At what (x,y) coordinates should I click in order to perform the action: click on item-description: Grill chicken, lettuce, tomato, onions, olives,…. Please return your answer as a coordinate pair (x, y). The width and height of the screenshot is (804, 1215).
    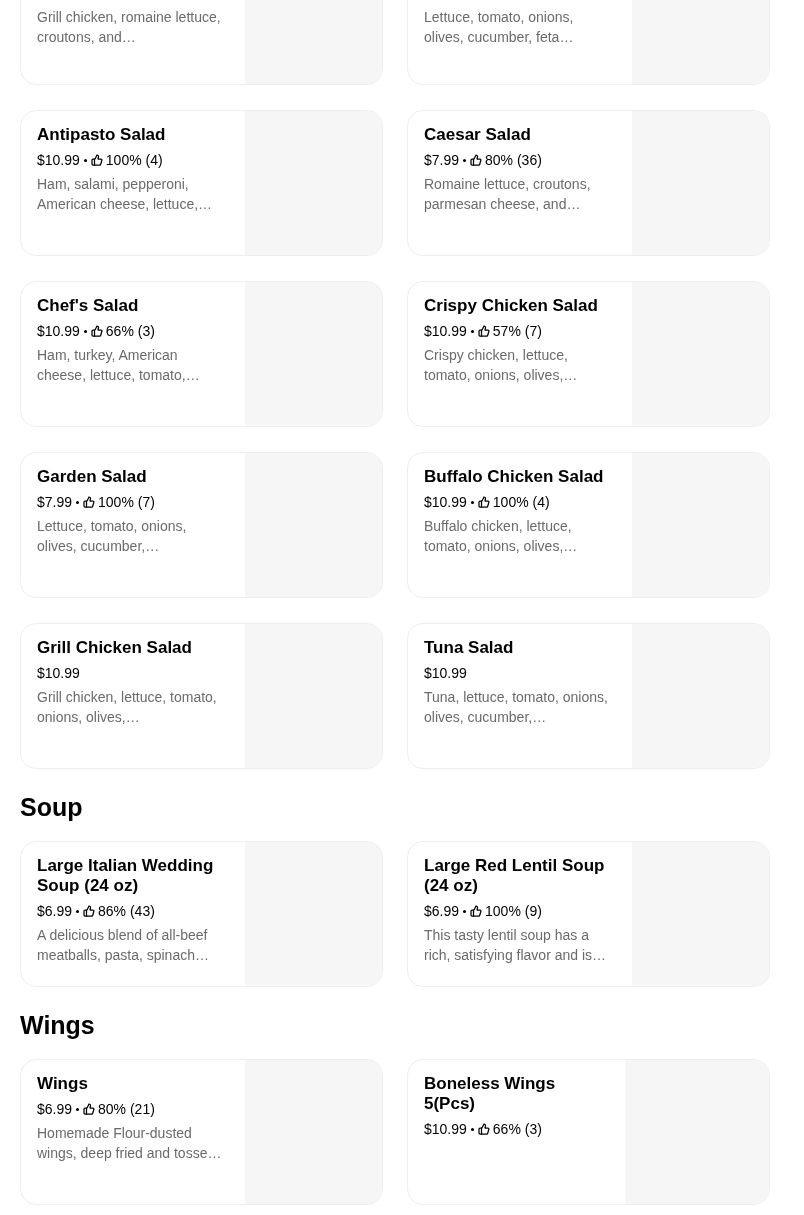
    Looking at the image, I should click on (127, 707).